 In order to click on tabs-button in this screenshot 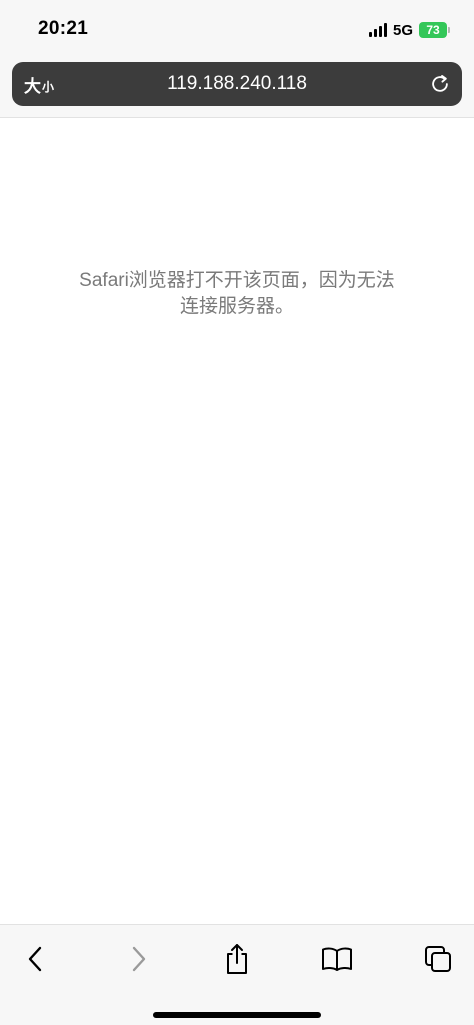, I will do `click(438, 959)`.